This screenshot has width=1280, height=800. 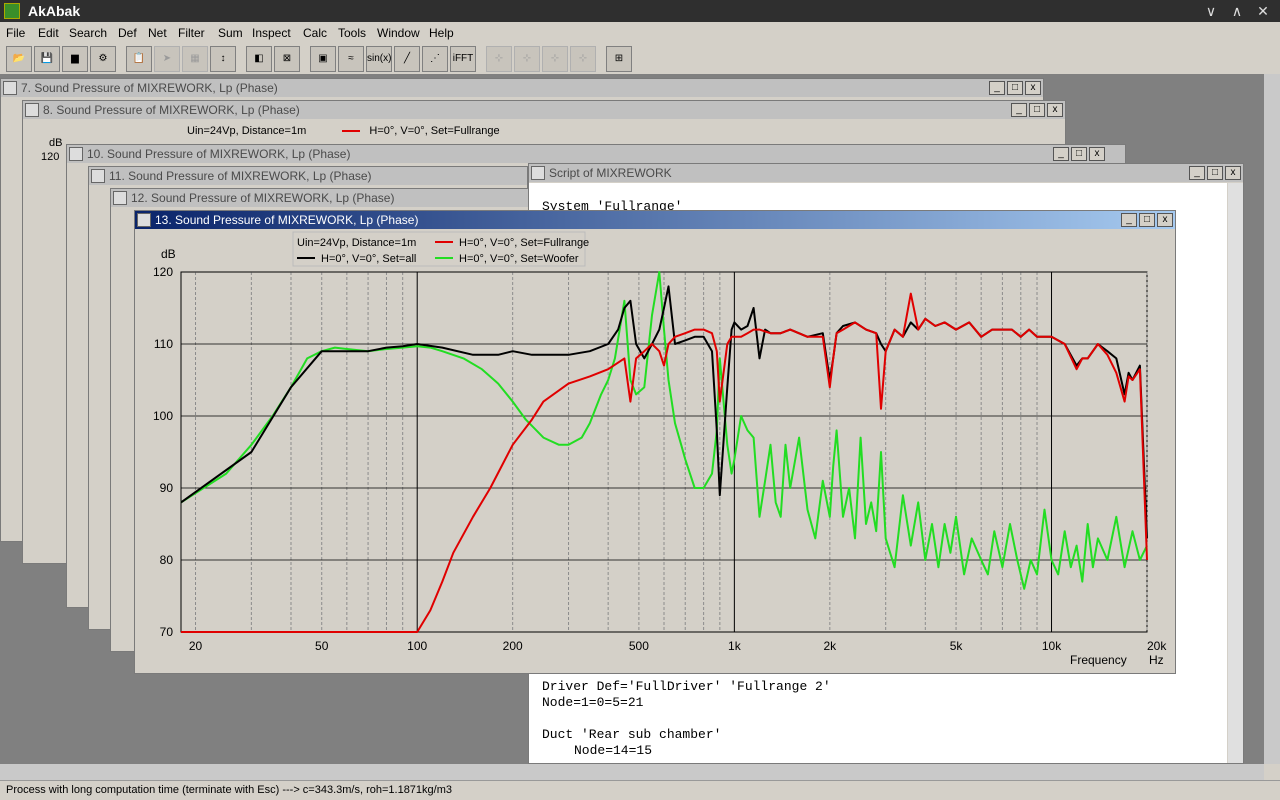 What do you see at coordinates (271, 33) in the screenshot?
I see `menu-inspect: Inspect` at bounding box center [271, 33].